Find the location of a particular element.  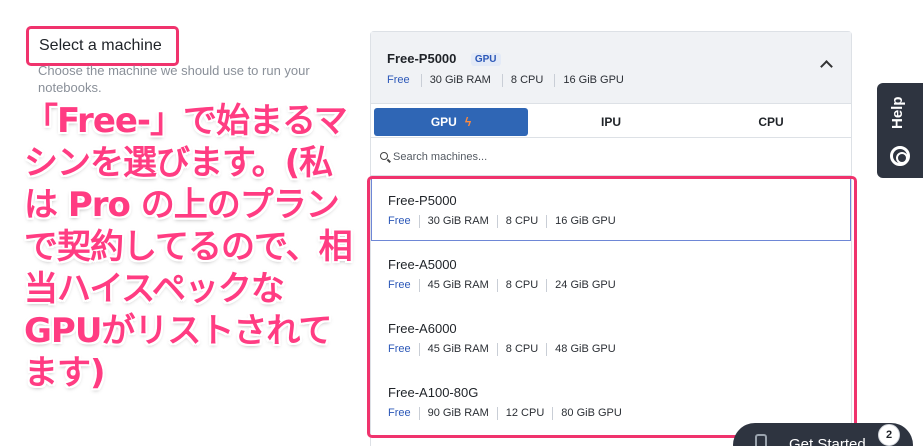

machine-specs: Free 90 GiB RAM 12 CPU 80 GiB GPU is located at coordinates (619, 413).